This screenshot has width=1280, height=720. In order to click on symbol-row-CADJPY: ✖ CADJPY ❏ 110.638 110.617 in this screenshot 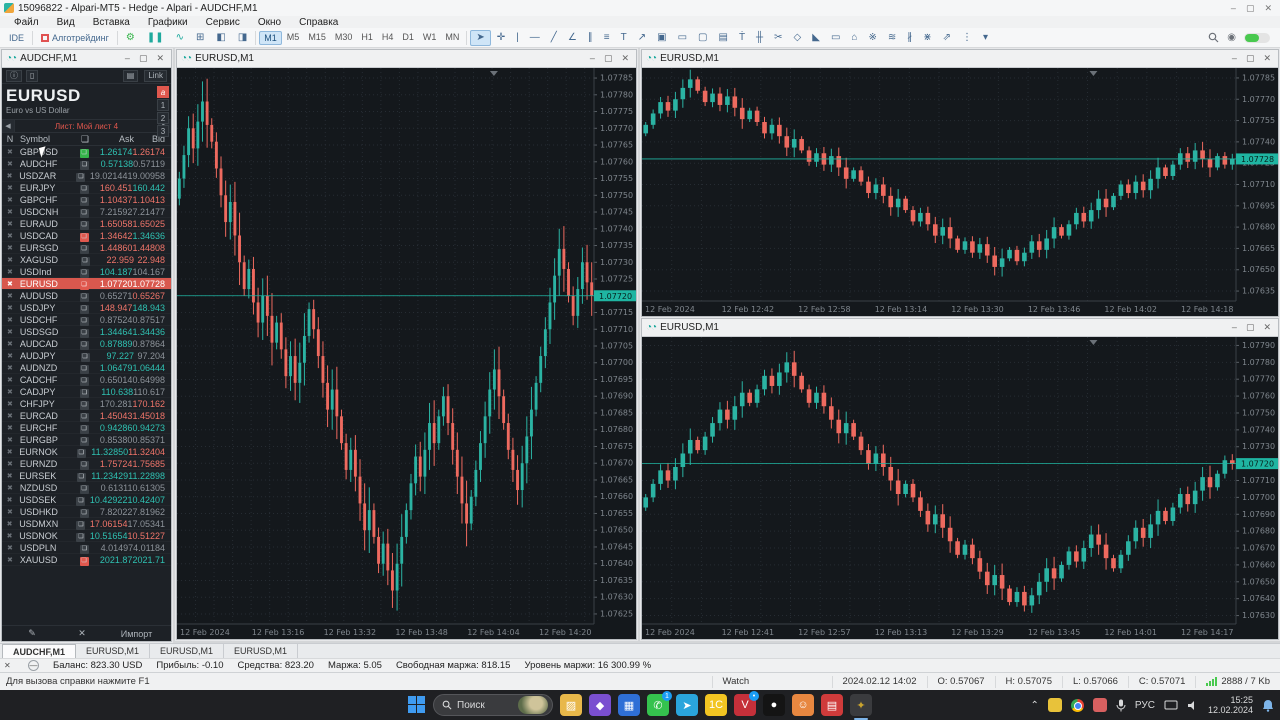, I will do `click(86, 392)`.